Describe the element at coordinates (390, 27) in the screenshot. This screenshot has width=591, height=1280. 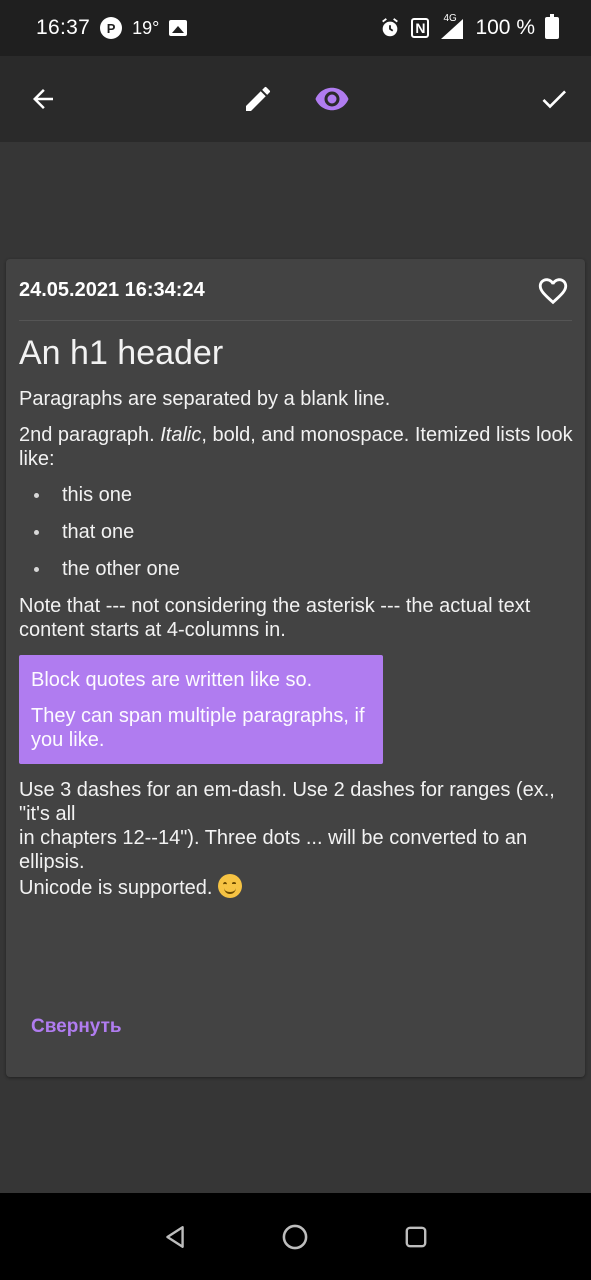
I see `alarm-icon` at that location.